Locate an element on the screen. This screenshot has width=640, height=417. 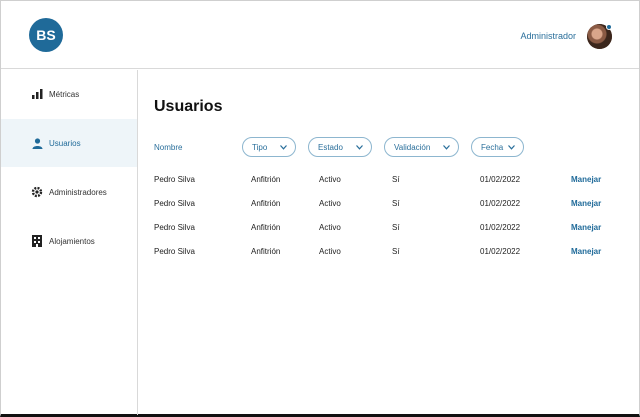
chip-label: Fecha is located at coordinates (492, 147).